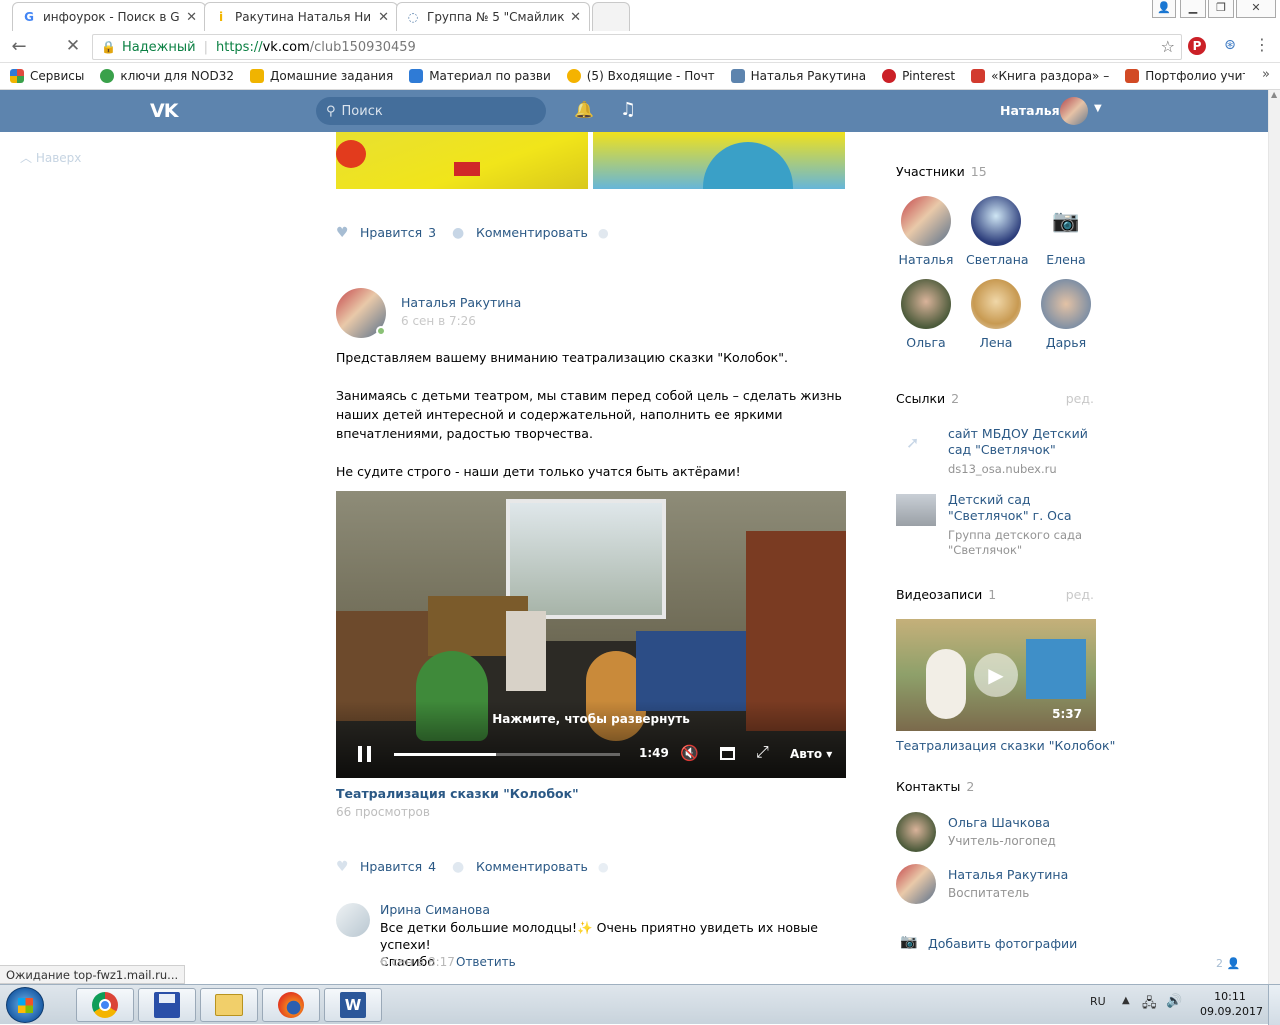  What do you see at coordinates (19, 47) in the screenshot?
I see `back-icon: ←` at bounding box center [19, 47].